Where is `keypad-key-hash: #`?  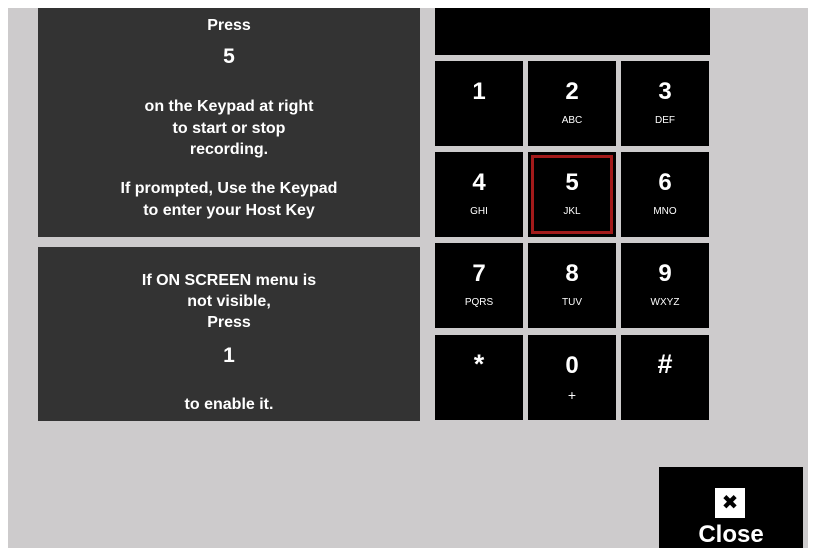
keypad-key-hash: # is located at coordinates (665, 377).